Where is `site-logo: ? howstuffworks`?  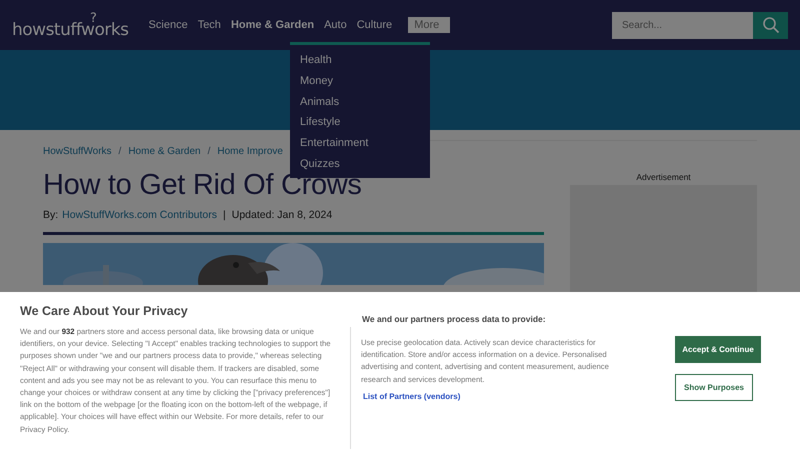 site-logo: ? howstuffworks is located at coordinates (70, 25).